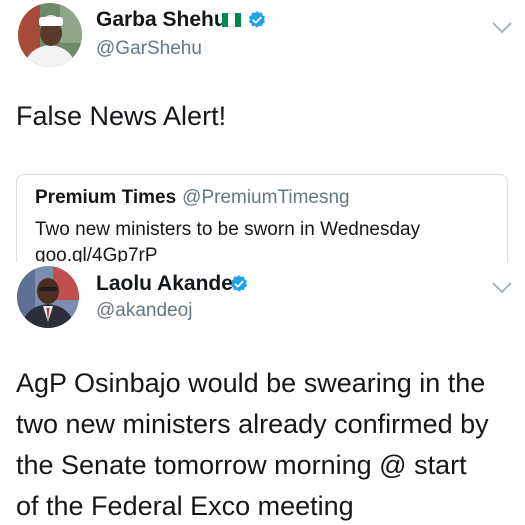 This screenshot has height=525, width=525. I want to click on quoted-author-handle: @PremiumTimesng, so click(266, 197).